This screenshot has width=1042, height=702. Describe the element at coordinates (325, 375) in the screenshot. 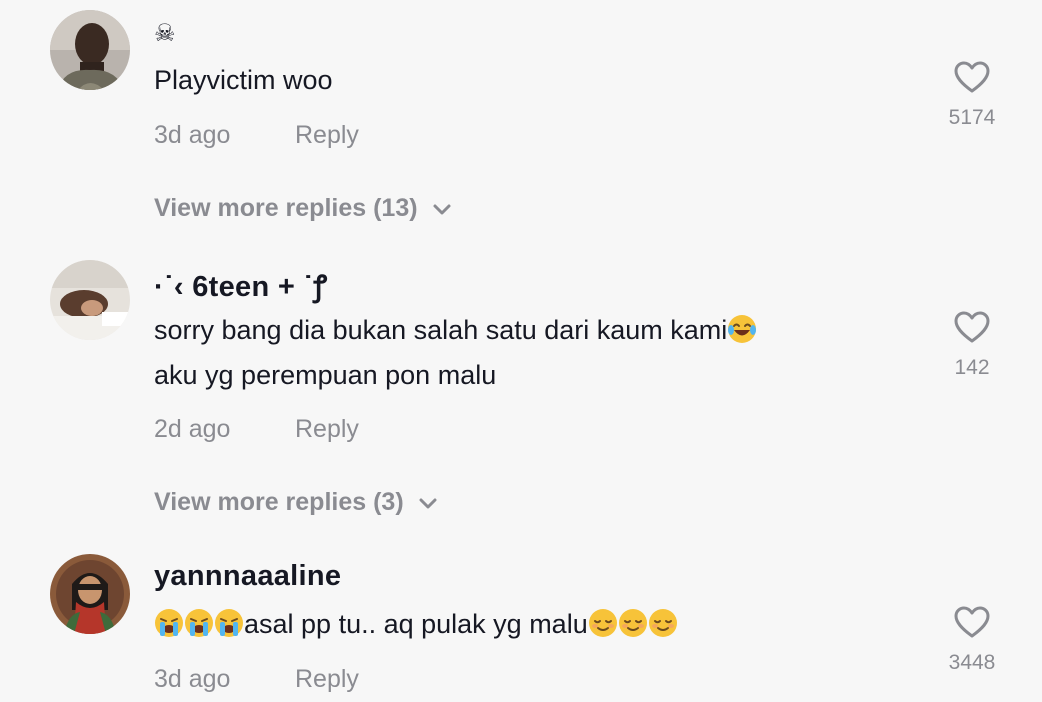

I see `comment-text-line: aku yg perempuan pon malu` at that location.